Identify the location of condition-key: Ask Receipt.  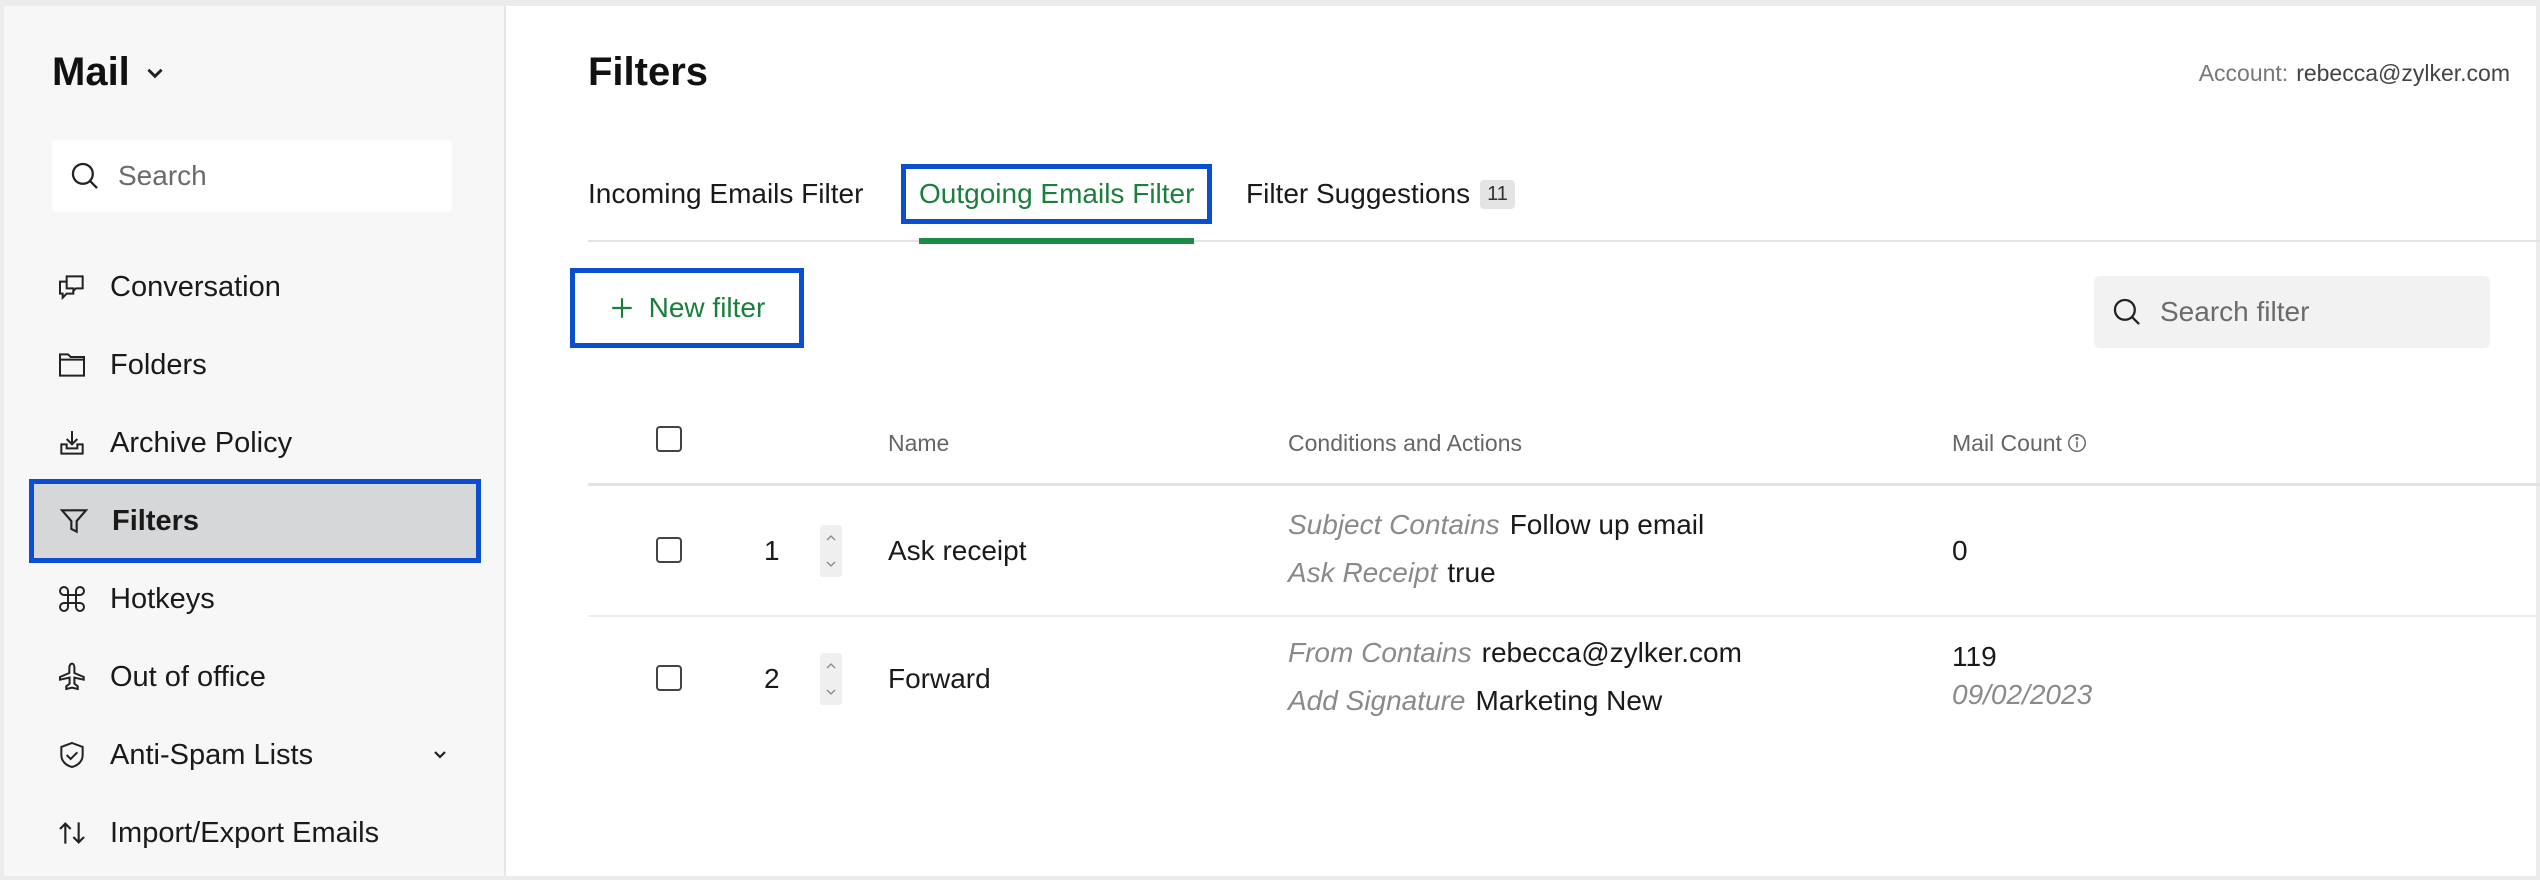
(1363, 572).